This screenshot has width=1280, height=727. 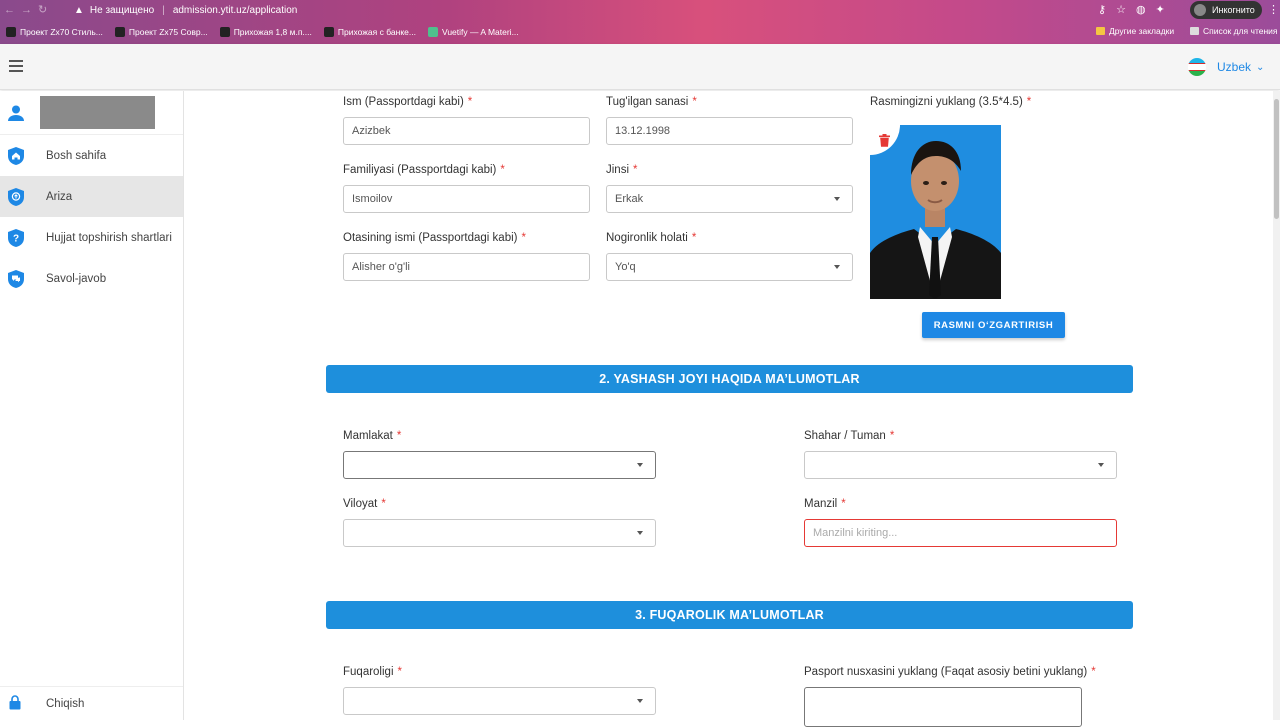 What do you see at coordinates (91, 196) in the screenshot?
I see `sidebar-item-application: Ariza` at bounding box center [91, 196].